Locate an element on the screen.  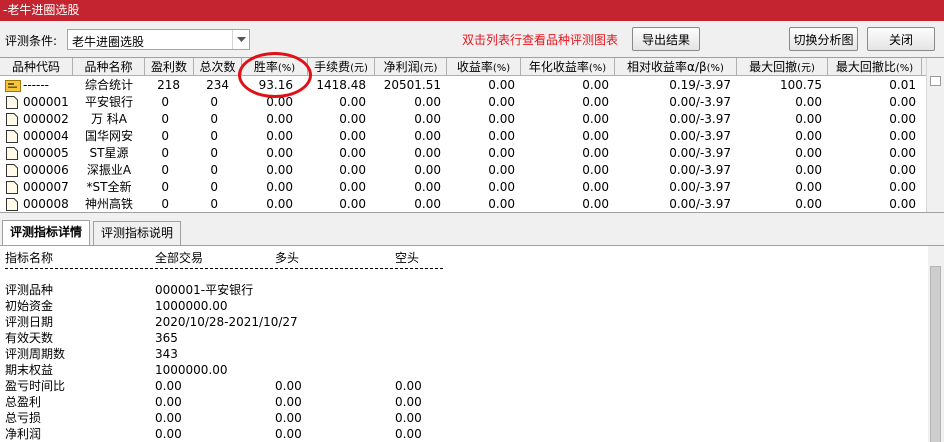
detail-all: 2020/10/28-2021/10/27 is located at coordinates (226, 322).